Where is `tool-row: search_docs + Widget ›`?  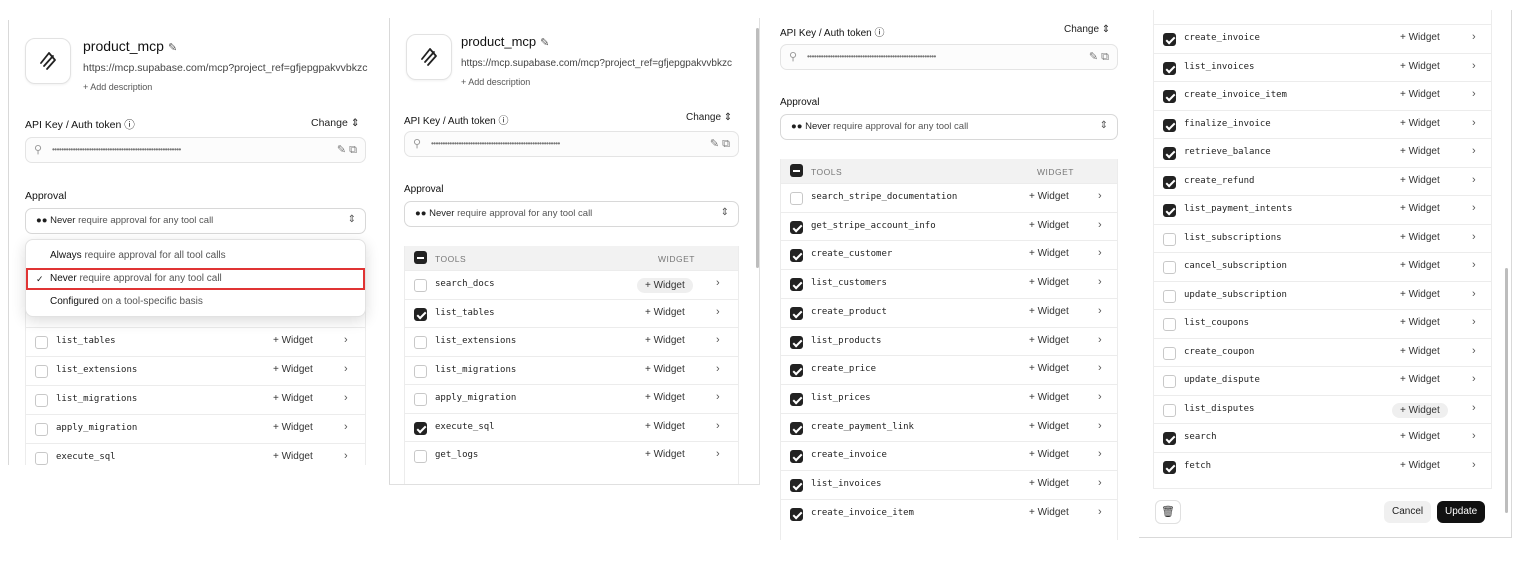
tool-row: search_docs + Widget › is located at coordinates (571, 284).